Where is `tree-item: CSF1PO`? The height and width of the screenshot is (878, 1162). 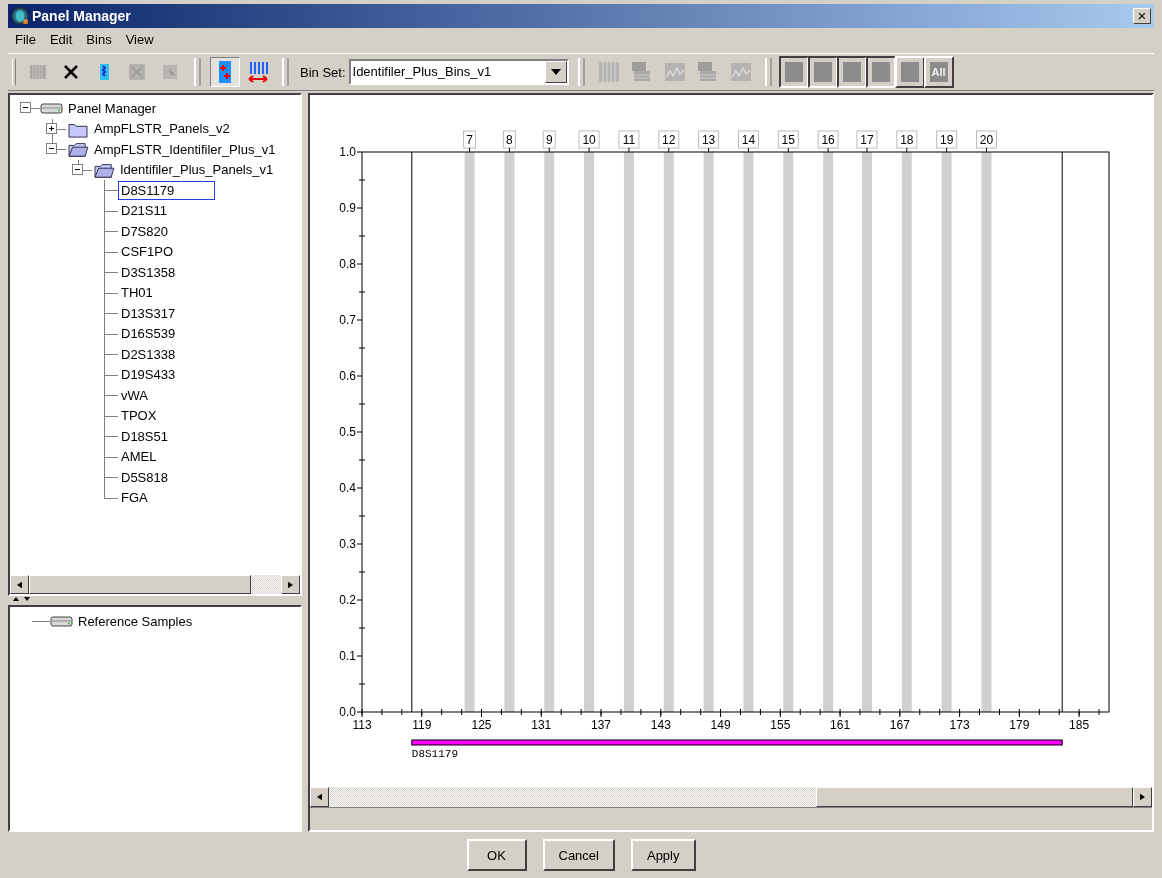 tree-item: CSF1PO is located at coordinates (147, 252).